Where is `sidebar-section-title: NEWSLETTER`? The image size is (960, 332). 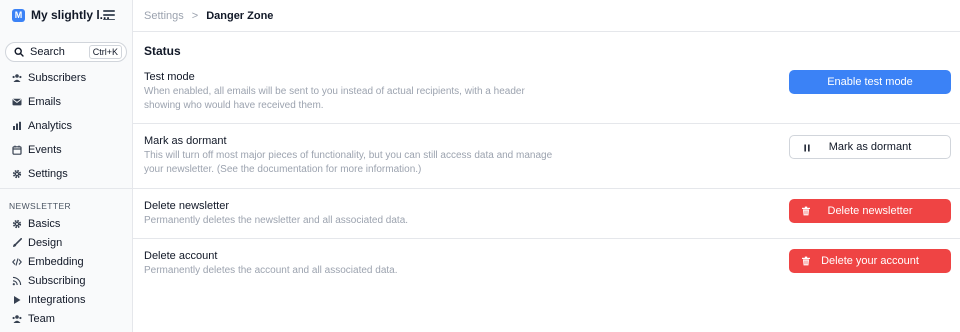 sidebar-section-title: NEWSLETTER is located at coordinates (40, 206).